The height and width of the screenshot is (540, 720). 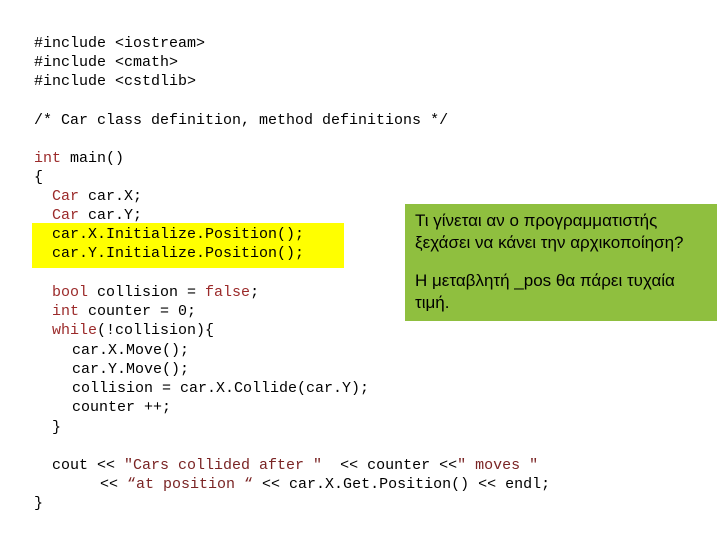 I want to click on decl-collision: bool collision = false;, so click(x=155, y=292).